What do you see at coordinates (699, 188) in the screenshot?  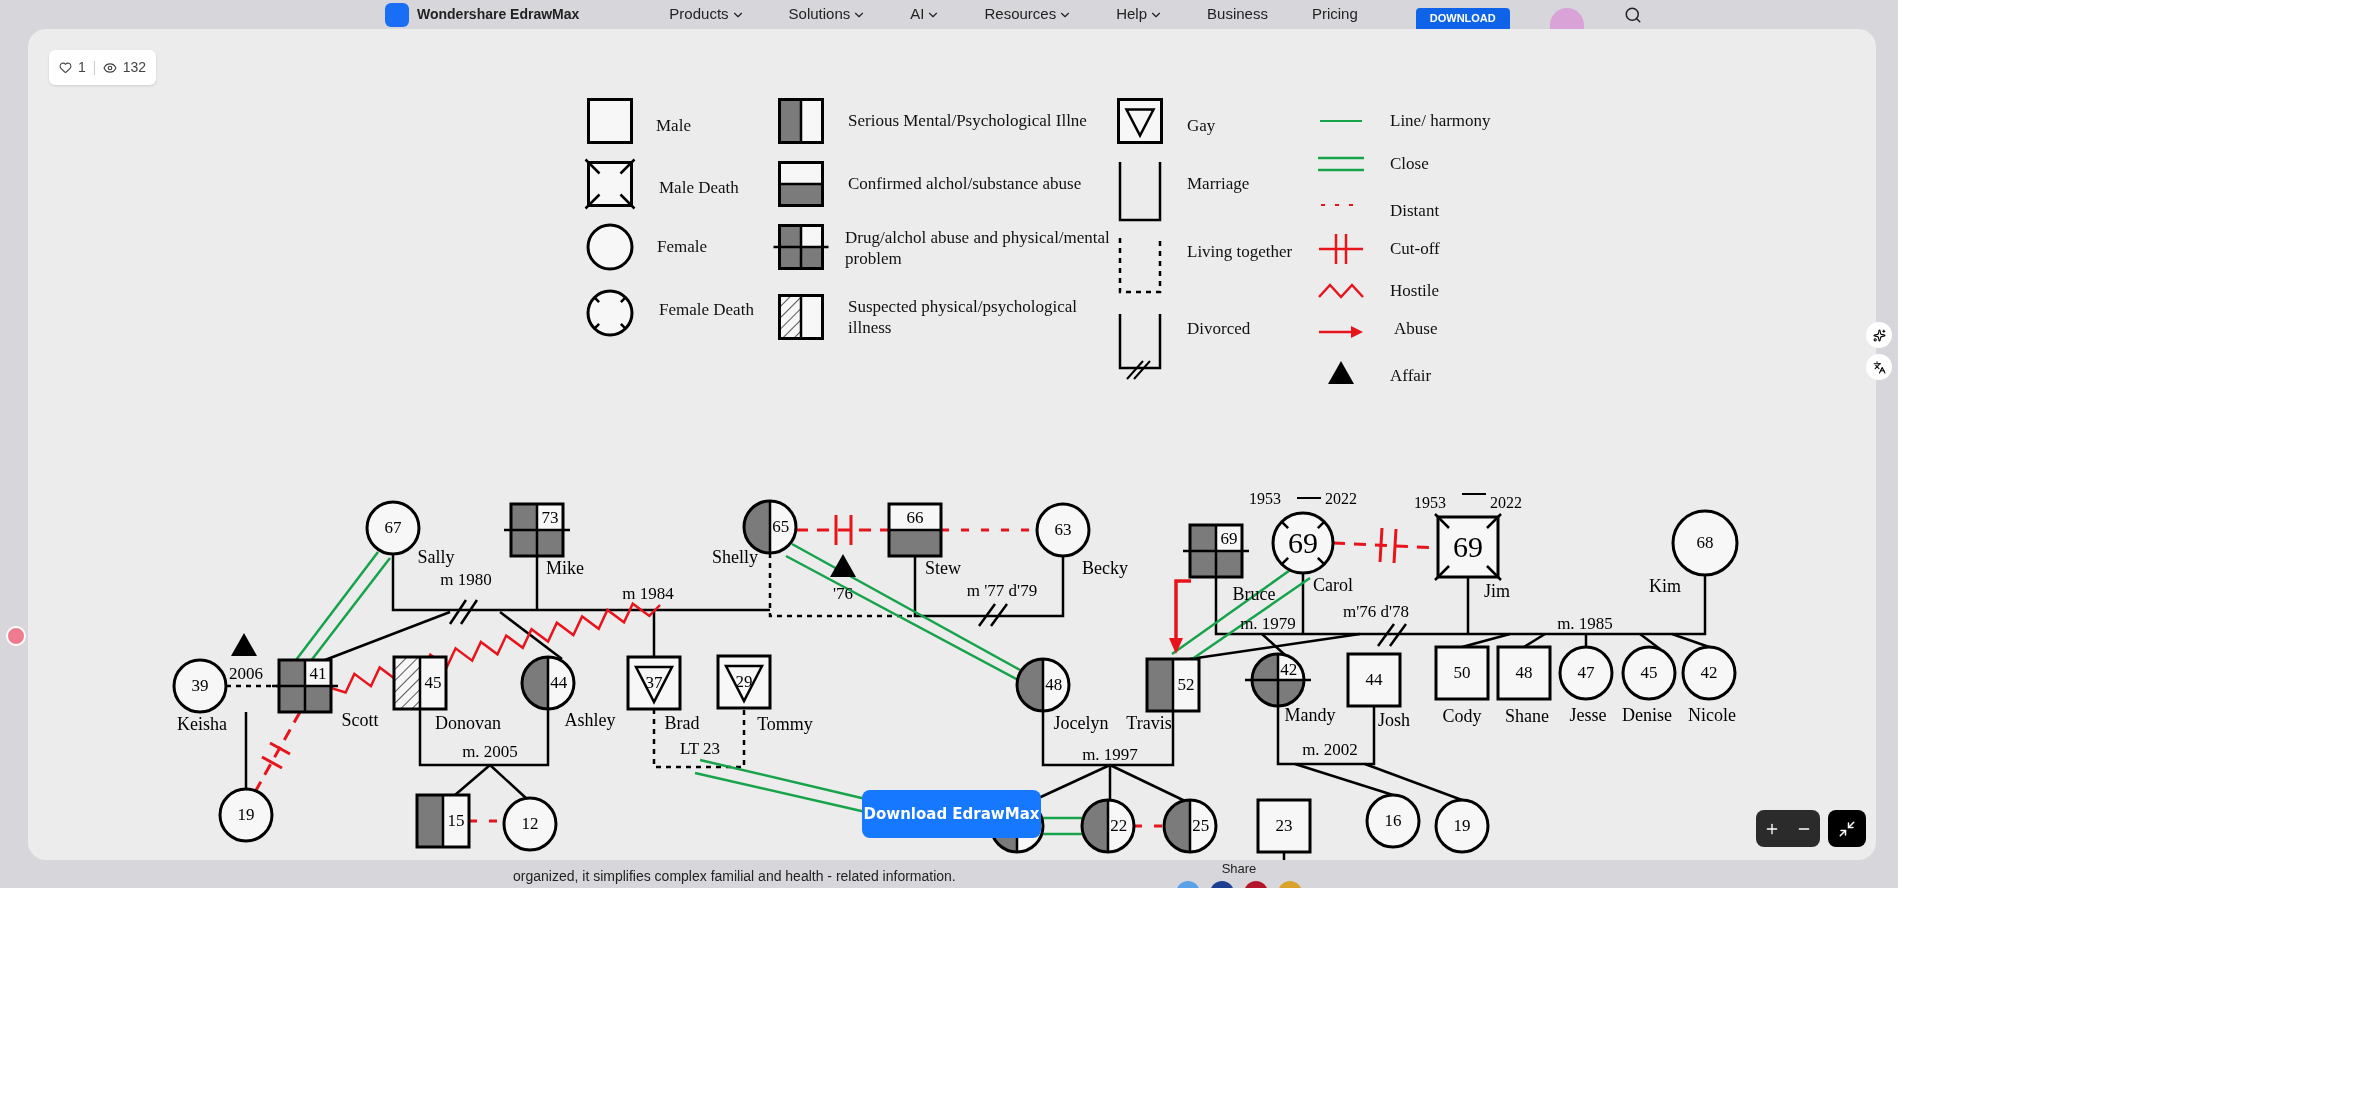 I see `legend-label: Male Death` at bounding box center [699, 188].